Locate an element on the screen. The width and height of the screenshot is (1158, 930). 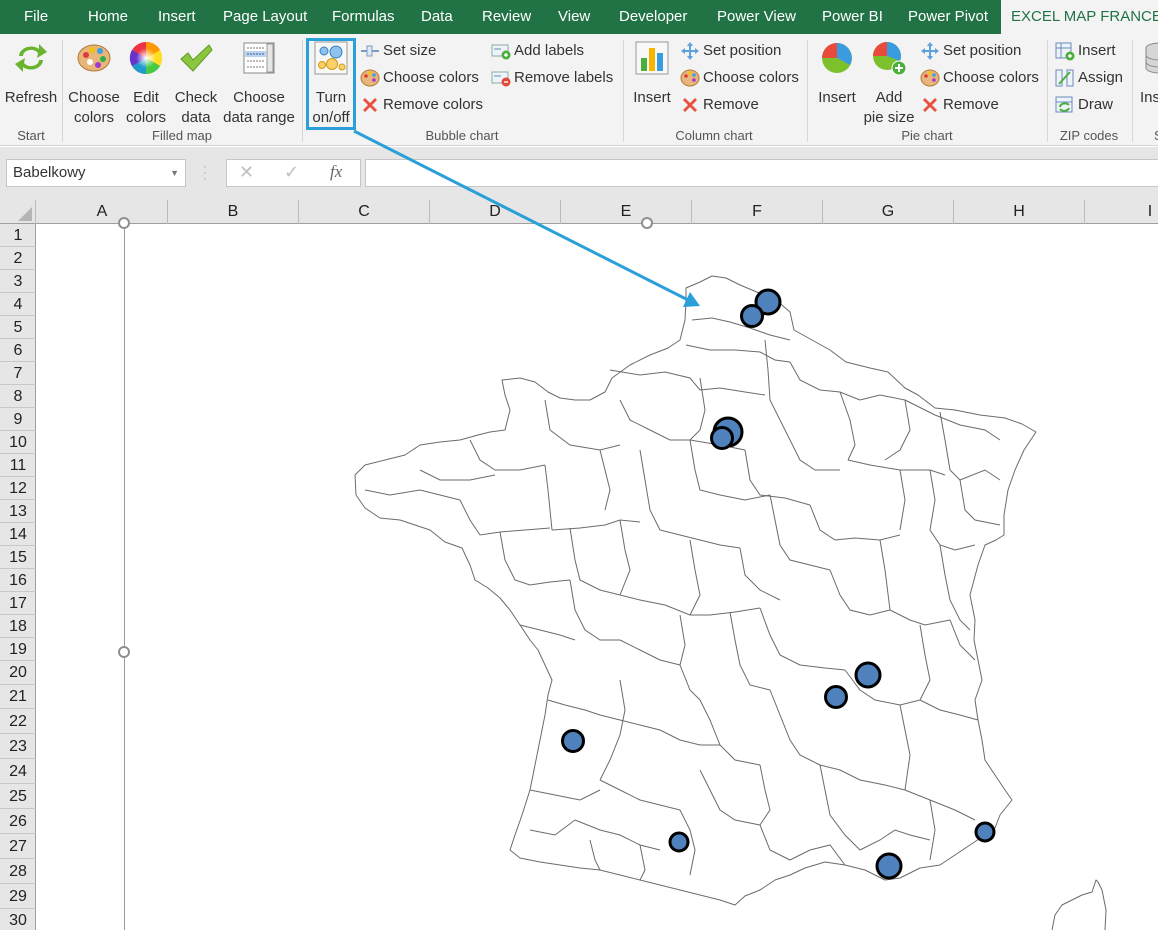
bubble-paris-west is located at coordinates (722, 438).